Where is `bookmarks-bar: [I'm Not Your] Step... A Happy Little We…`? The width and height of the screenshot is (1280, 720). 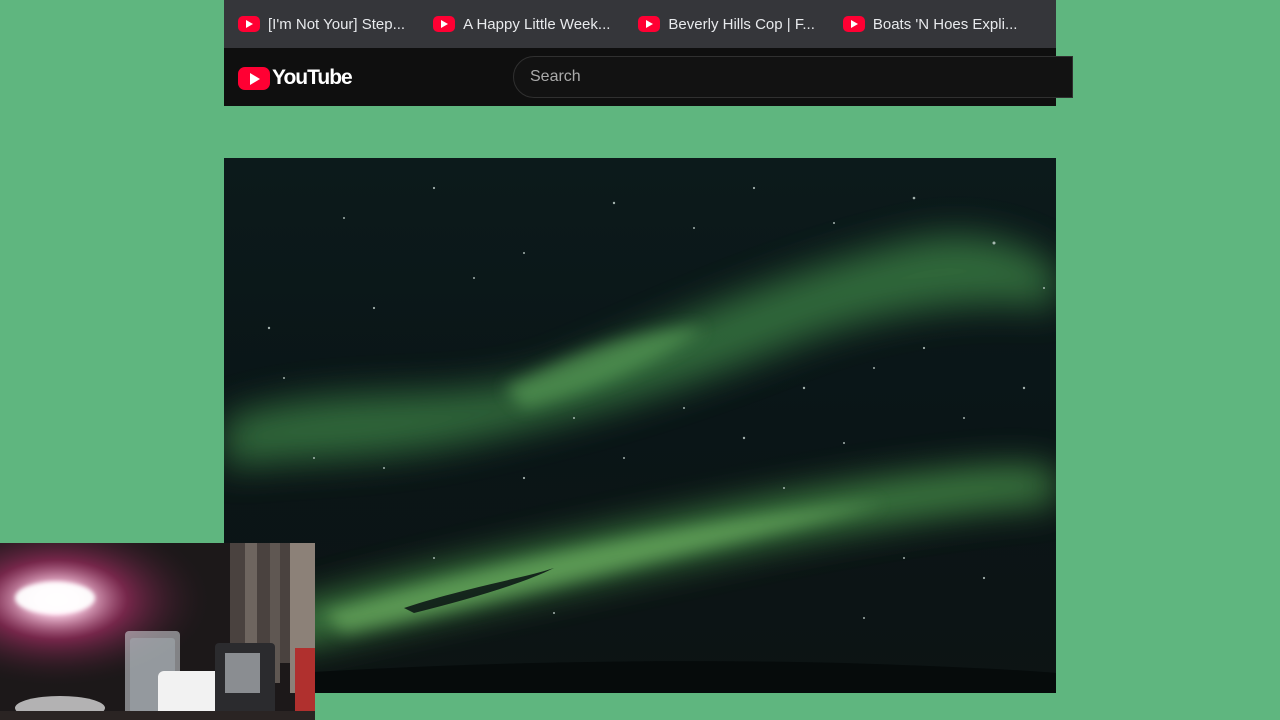
bookmarks-bar: [I'm Not Your] Step... A Happy Little We… is located at coordinates (640, 24).